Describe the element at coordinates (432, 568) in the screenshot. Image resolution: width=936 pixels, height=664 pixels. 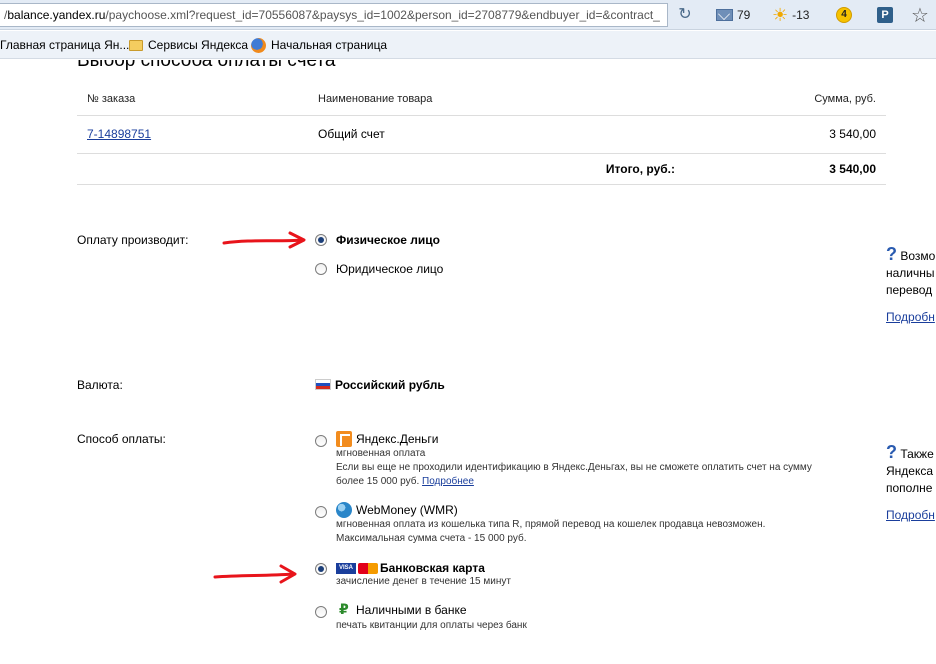
I see `method-bank-card-label: Банковская карта` at that location.